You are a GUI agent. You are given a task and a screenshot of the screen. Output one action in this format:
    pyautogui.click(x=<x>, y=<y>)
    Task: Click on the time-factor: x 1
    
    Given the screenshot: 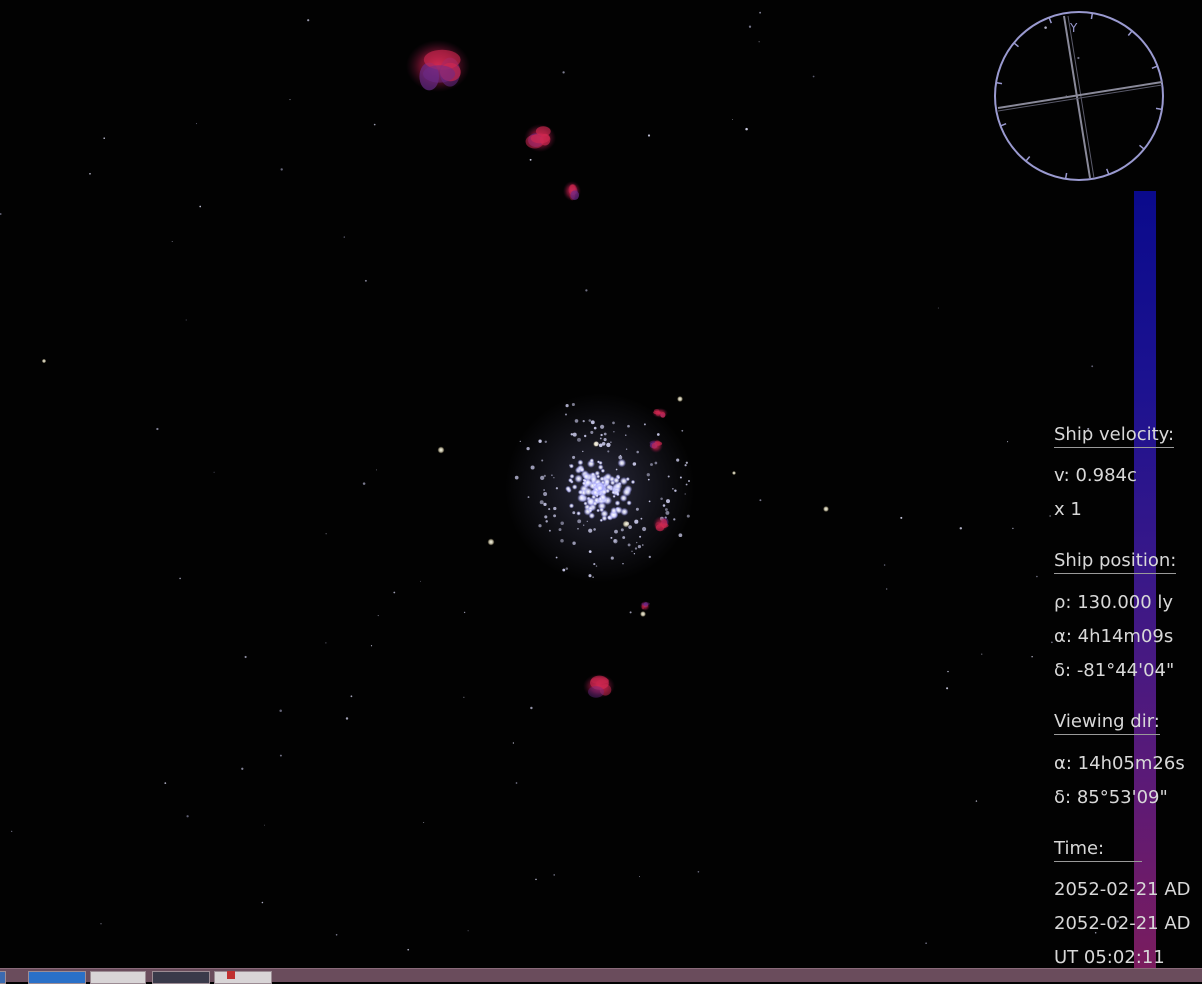 What is the action you would take?
    pyautogui.click(x=1068, y=509)
    